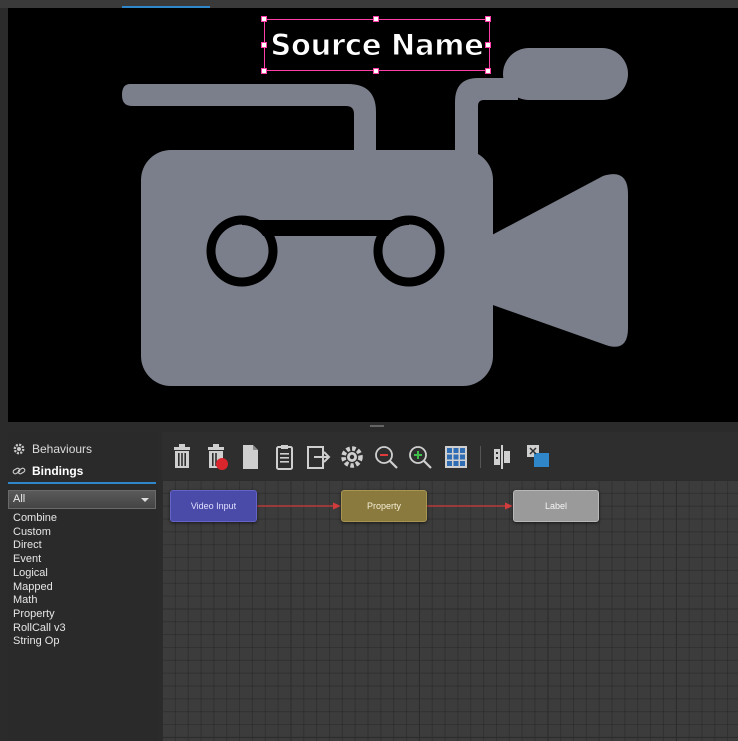 This screenshot has width=738, height=741. I want to click on resize-handle-sw, so click(264, 71).